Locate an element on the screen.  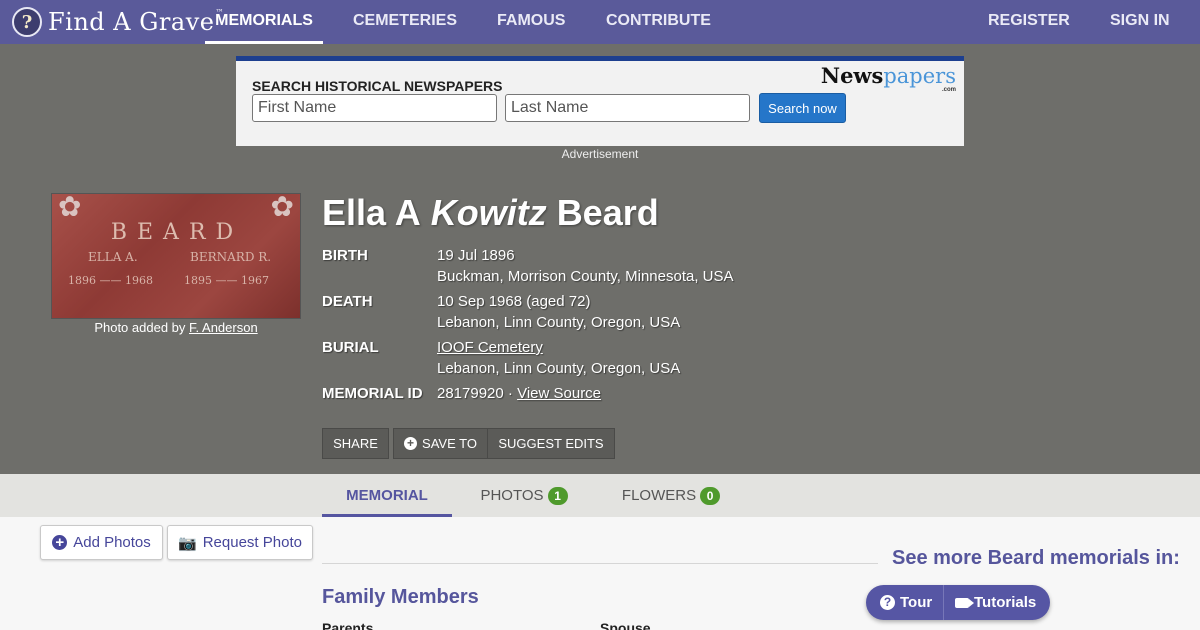
logo-mark-icon: ? is located at coordinates (27, 22).